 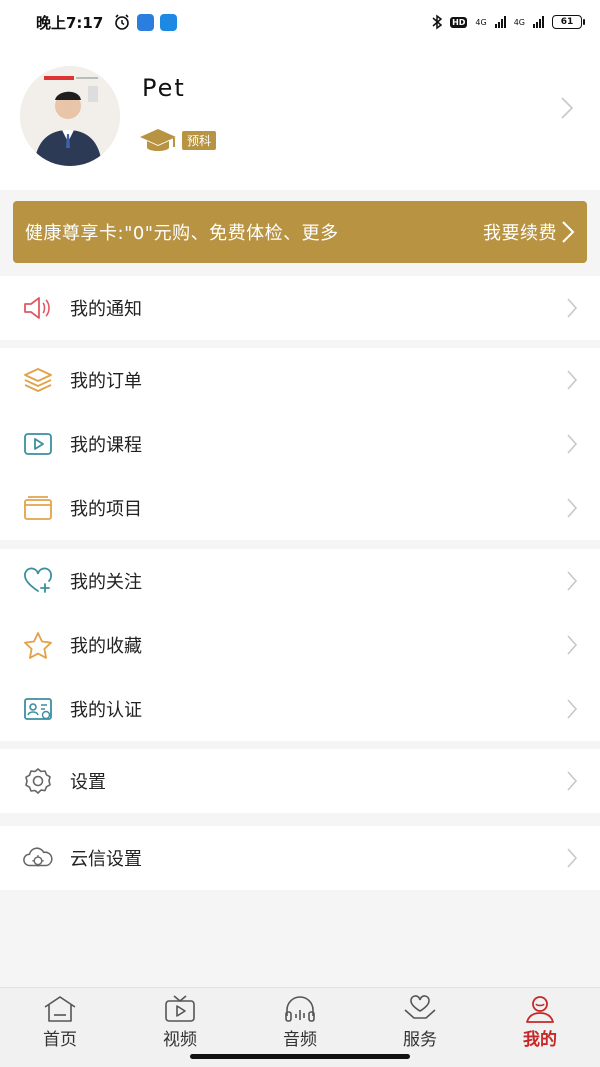 I want to click on home-indicator, so click(x=300, y=1056).